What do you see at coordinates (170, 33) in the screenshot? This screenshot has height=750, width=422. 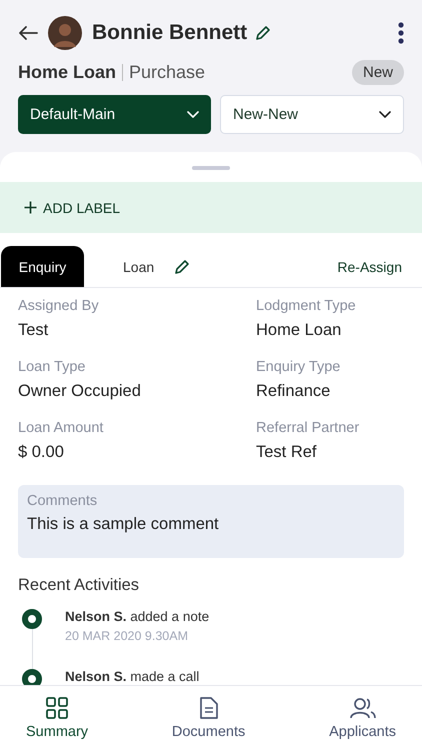 I see `contact-name: Bonnie Bennett` at bounding box center [170, 33].